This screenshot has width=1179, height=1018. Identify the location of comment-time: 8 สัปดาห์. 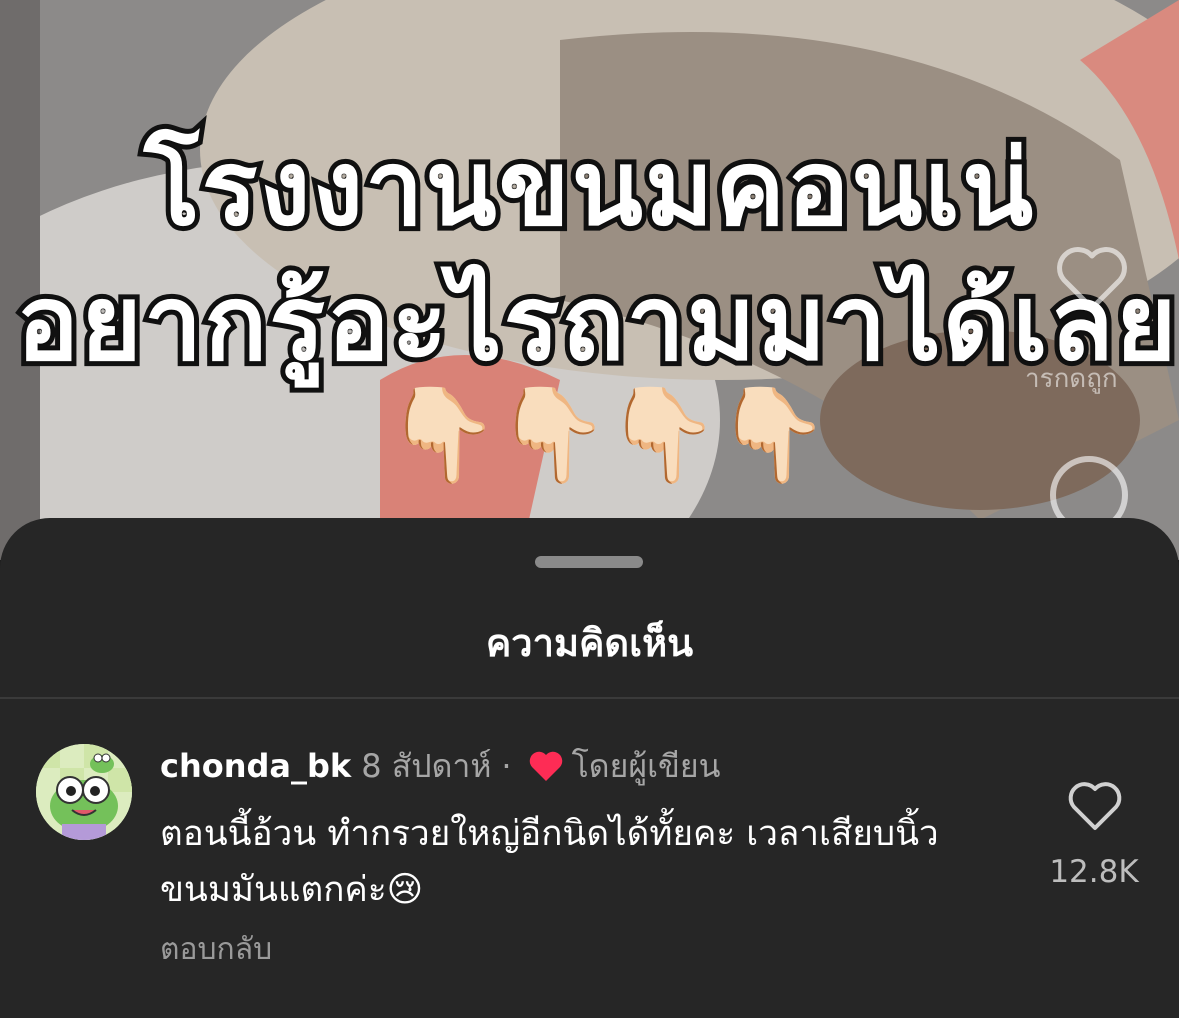
(426, 765).